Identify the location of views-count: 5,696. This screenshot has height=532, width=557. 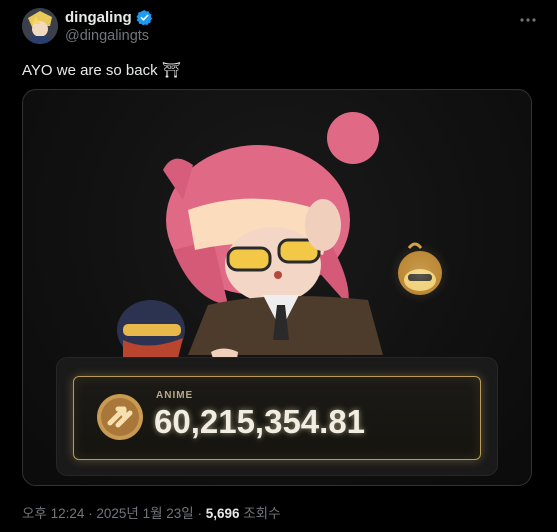
(222, 513).